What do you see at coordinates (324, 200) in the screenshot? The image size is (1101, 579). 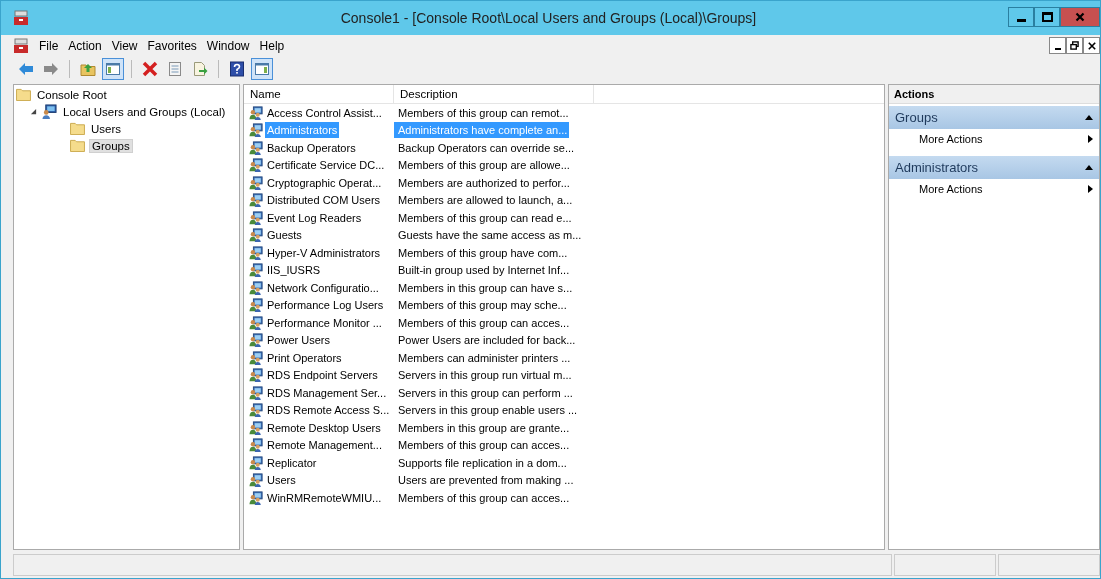 I see `group-name: Distributed COM Users` at bounding box center [324, 200].